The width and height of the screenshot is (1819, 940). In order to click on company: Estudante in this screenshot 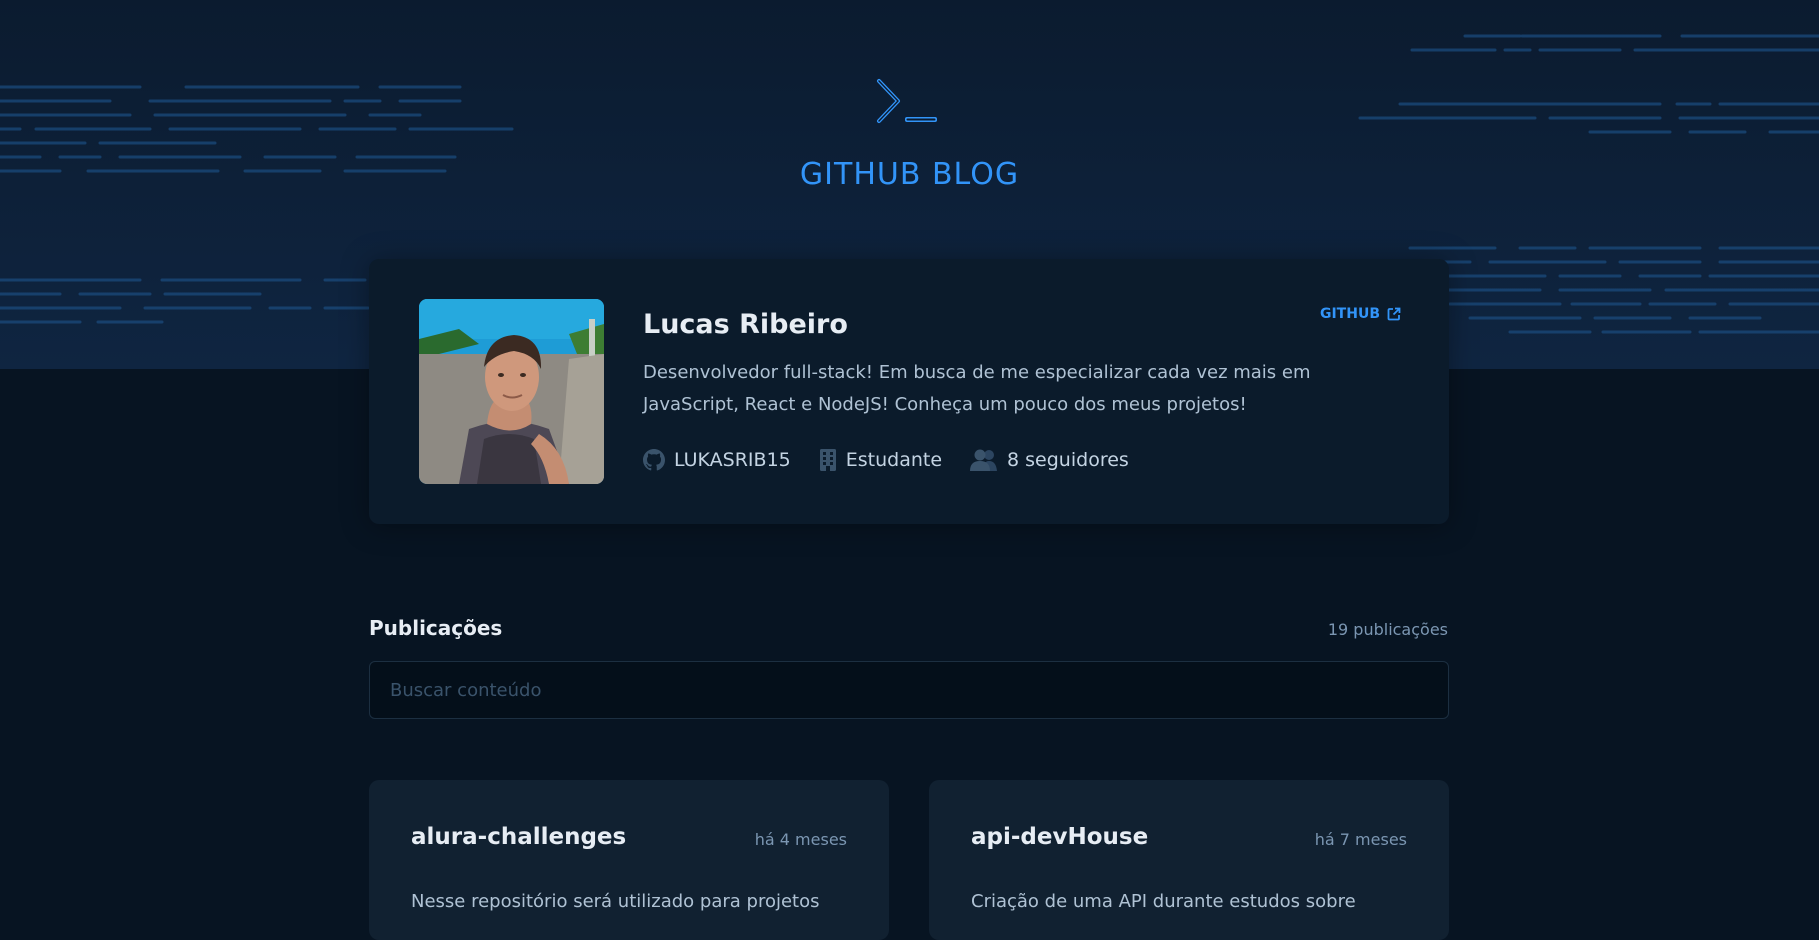, I will do `click(880, 460)`.